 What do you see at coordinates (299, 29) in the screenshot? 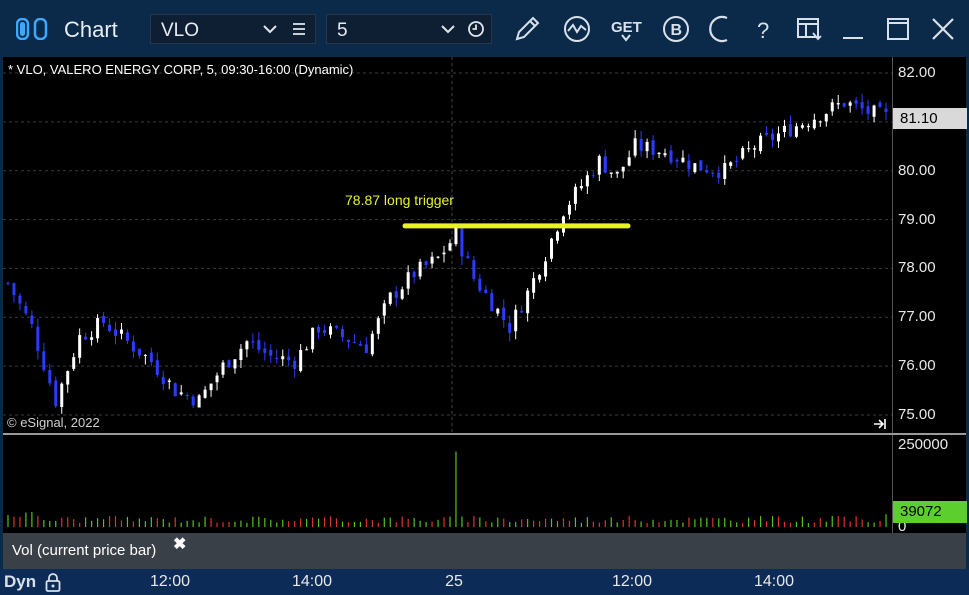
I see `list-icon` at bounding box center [299, 29].